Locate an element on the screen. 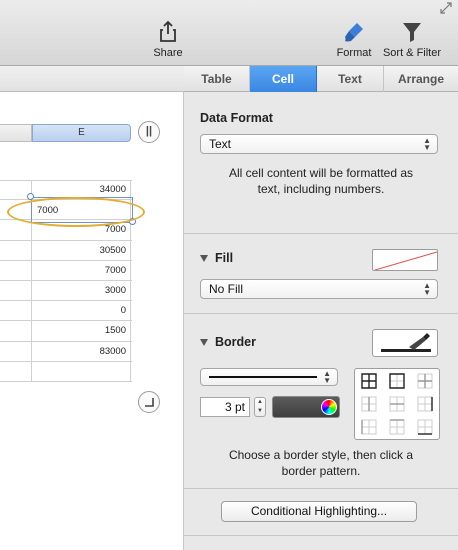 This screenshot has height=550, width=458. sheet-tab-bar is located at coordinates (92, 79).